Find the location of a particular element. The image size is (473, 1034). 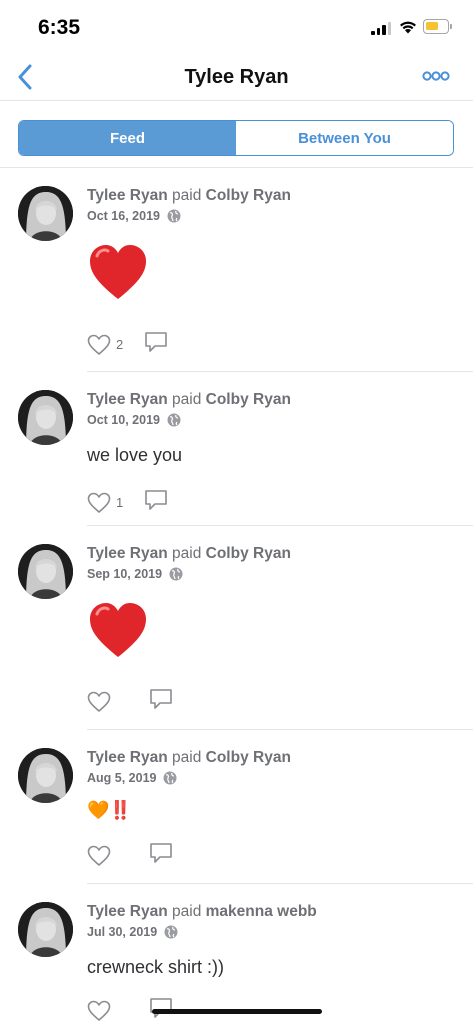

cellular-signal-icon is located at coordinates (381, 28).